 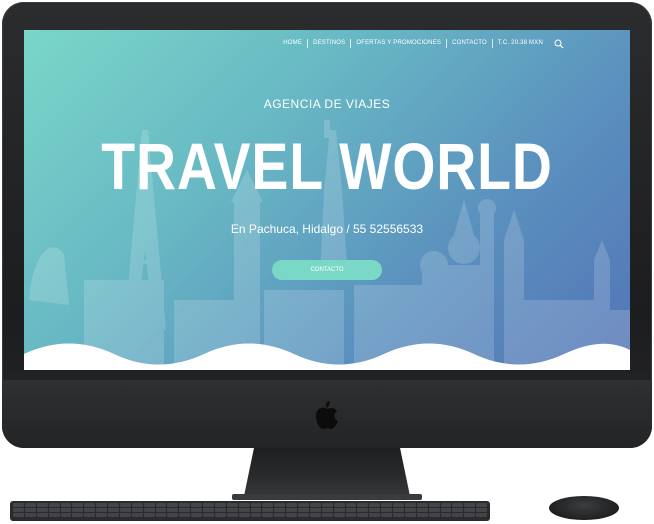 What do you see at coordinates (327, 104) in the screenshot?
I see `hero-subtitle: AGENCIA DE VIAJES` at bounding box center [327, 104].